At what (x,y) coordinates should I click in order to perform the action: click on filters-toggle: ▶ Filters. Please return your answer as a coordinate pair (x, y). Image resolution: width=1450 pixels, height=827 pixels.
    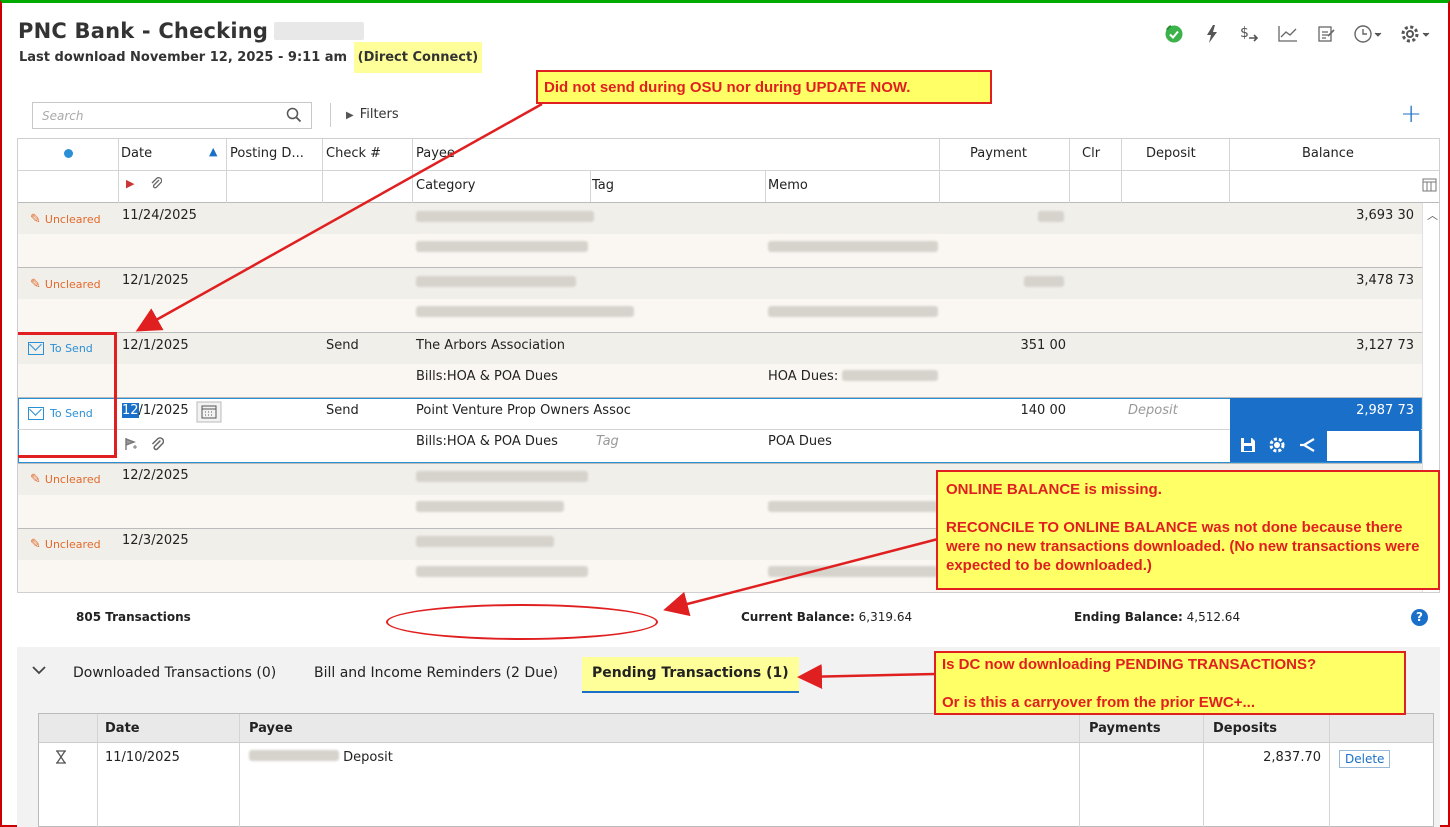
    Looking at the image, I should click on (372, 114).